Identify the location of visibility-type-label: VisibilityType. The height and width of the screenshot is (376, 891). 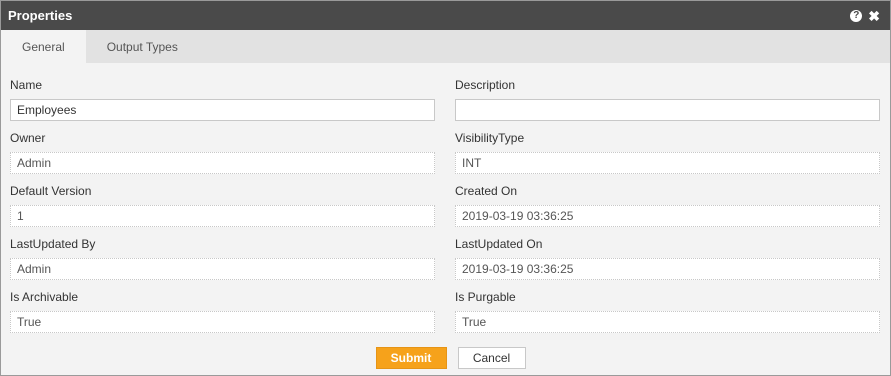
(490, 138).